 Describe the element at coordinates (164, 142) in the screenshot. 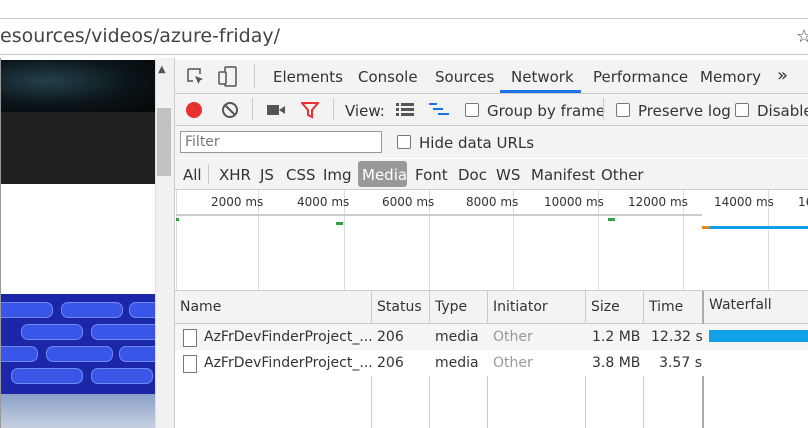

I see `scrollbar-thumb` at that location.